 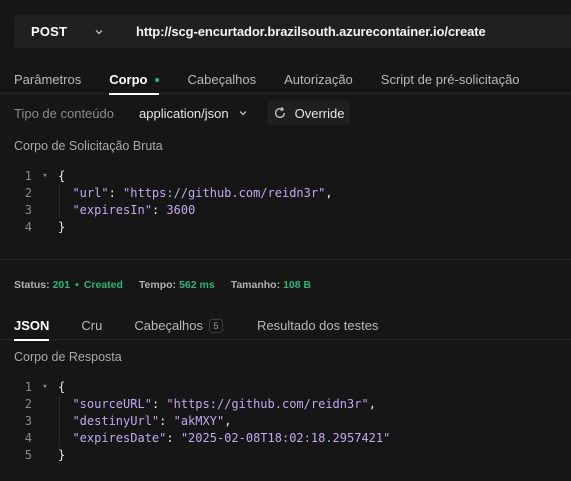 I want to click on content-type-value: application/json, so click(x=184, y=113).